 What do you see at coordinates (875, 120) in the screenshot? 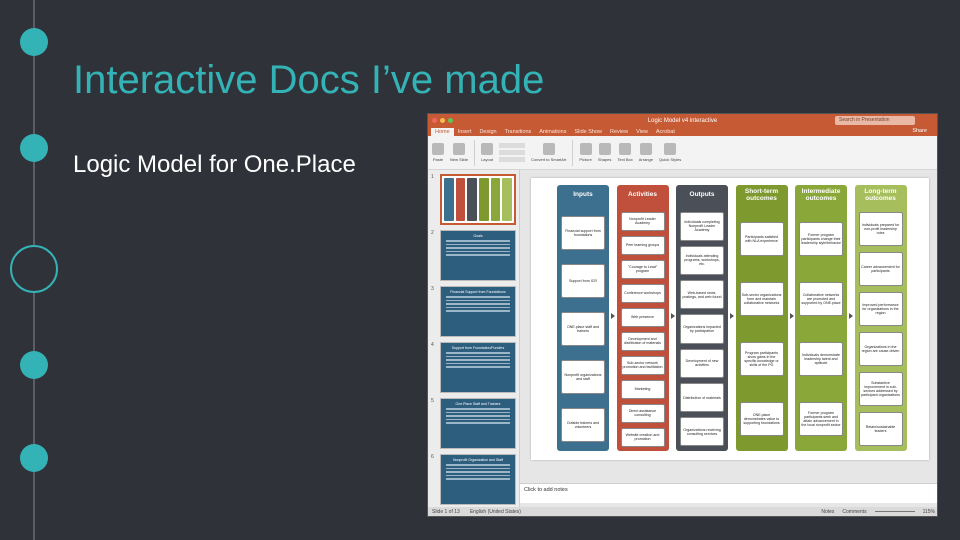
I see `search-input: Search in Presentation` at bounding box center [875, 120].